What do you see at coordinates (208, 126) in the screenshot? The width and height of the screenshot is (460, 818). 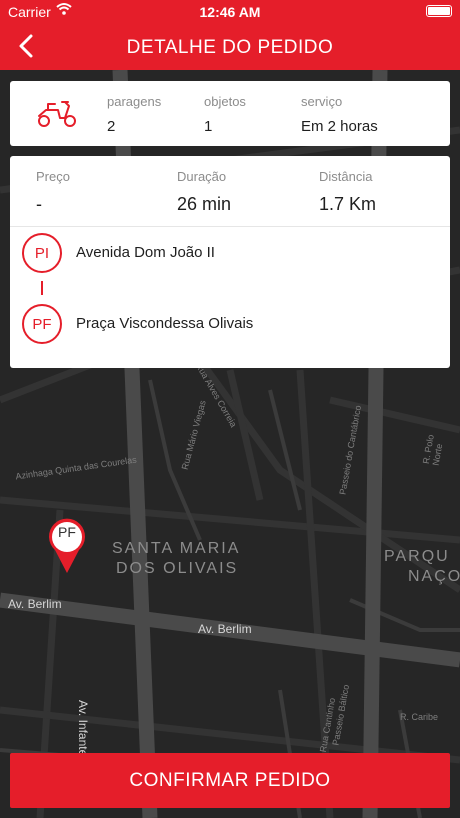 I see `objects-value: 1` at bounding box center [208, 126].